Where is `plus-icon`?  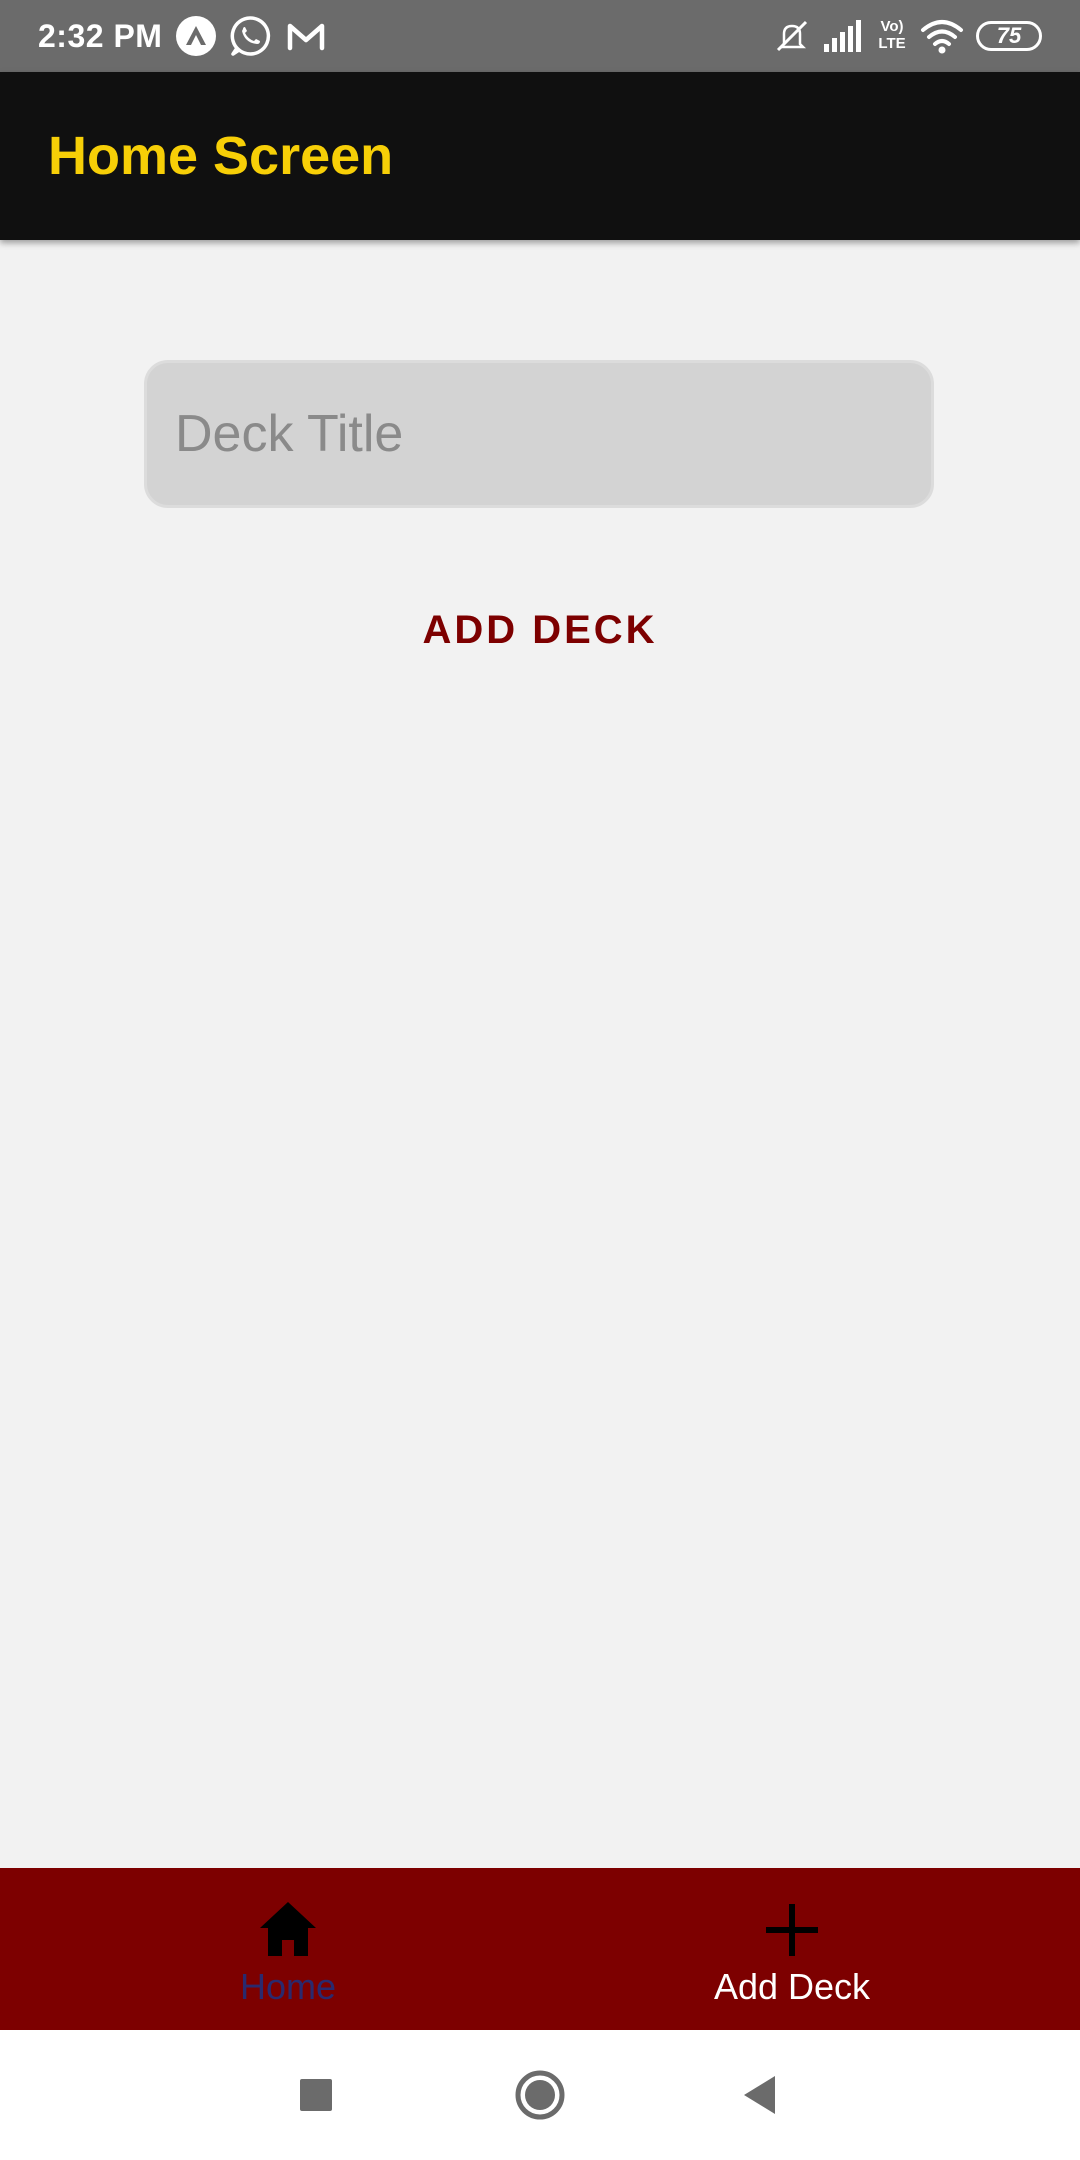
plus-icon is located at coordinates (792, 1930).